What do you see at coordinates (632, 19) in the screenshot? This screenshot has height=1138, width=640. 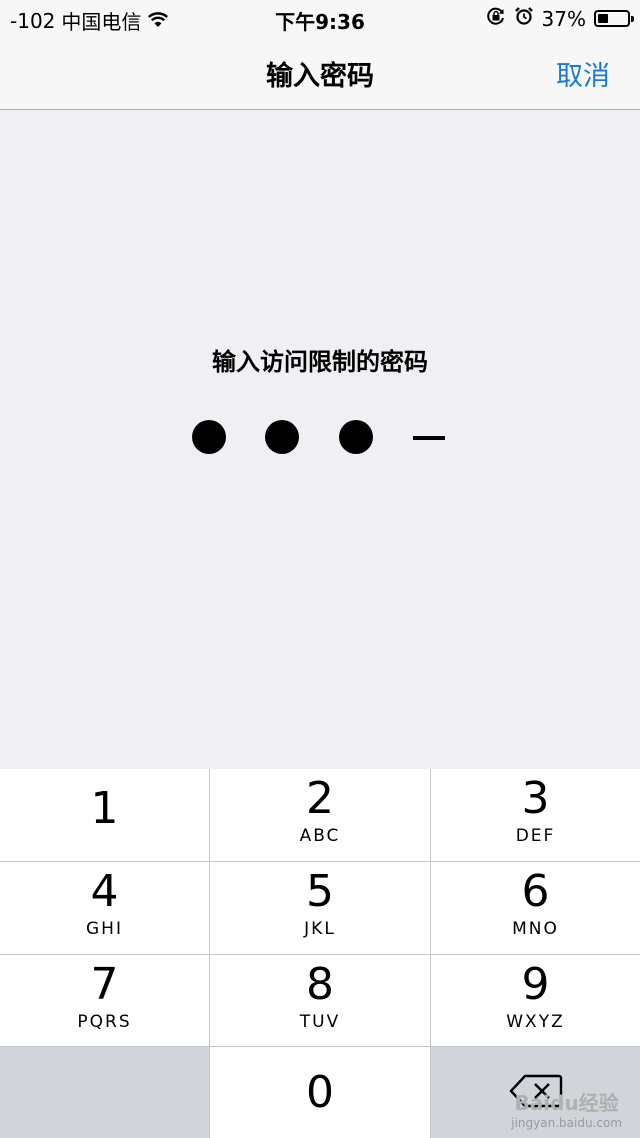 I see `battery-nub` at bounding box center [632, 19].